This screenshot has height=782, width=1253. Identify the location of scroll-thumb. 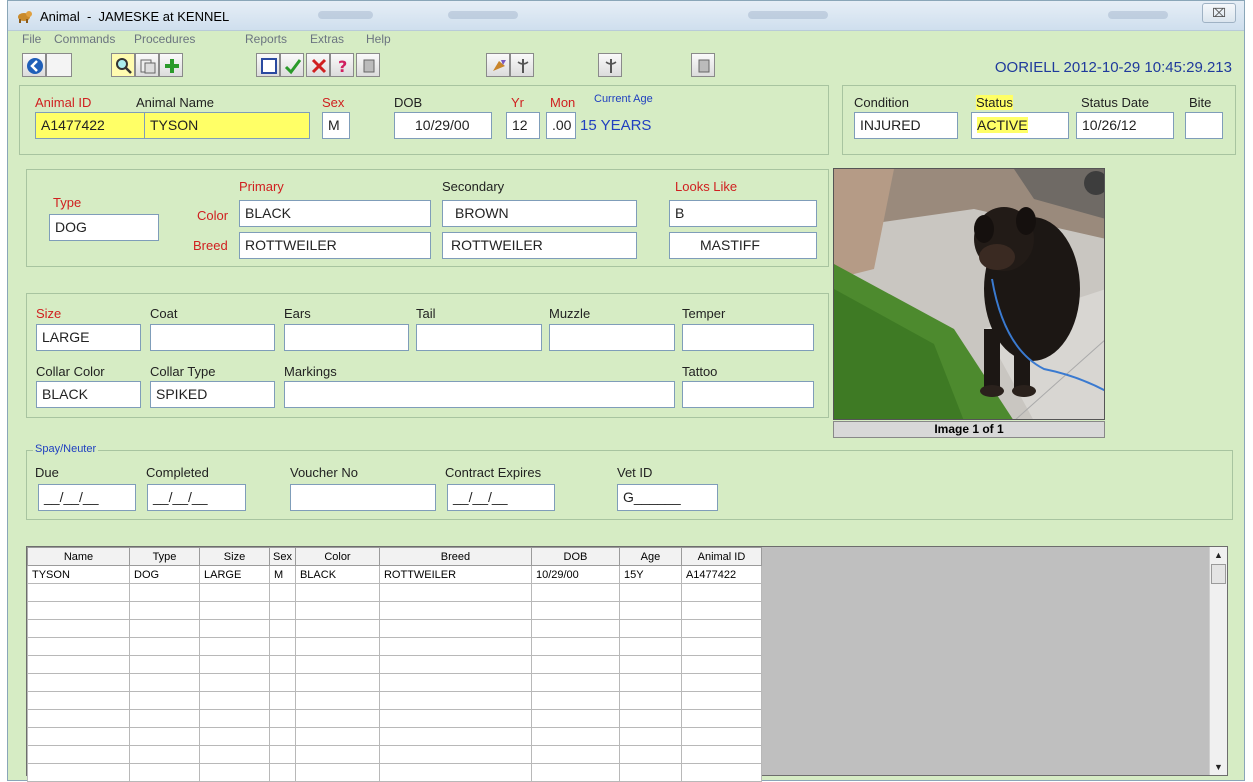
(1218, 574).